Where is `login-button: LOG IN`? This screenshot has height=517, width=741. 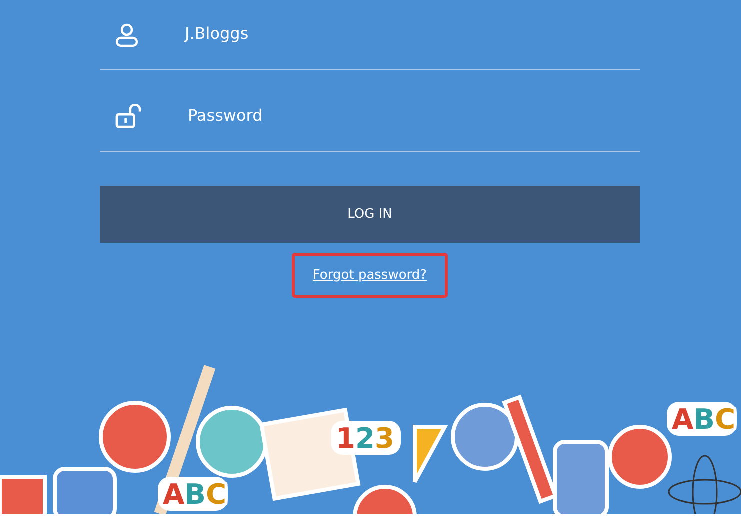
login-button: LOG IN is located at coordinates (370, 214).